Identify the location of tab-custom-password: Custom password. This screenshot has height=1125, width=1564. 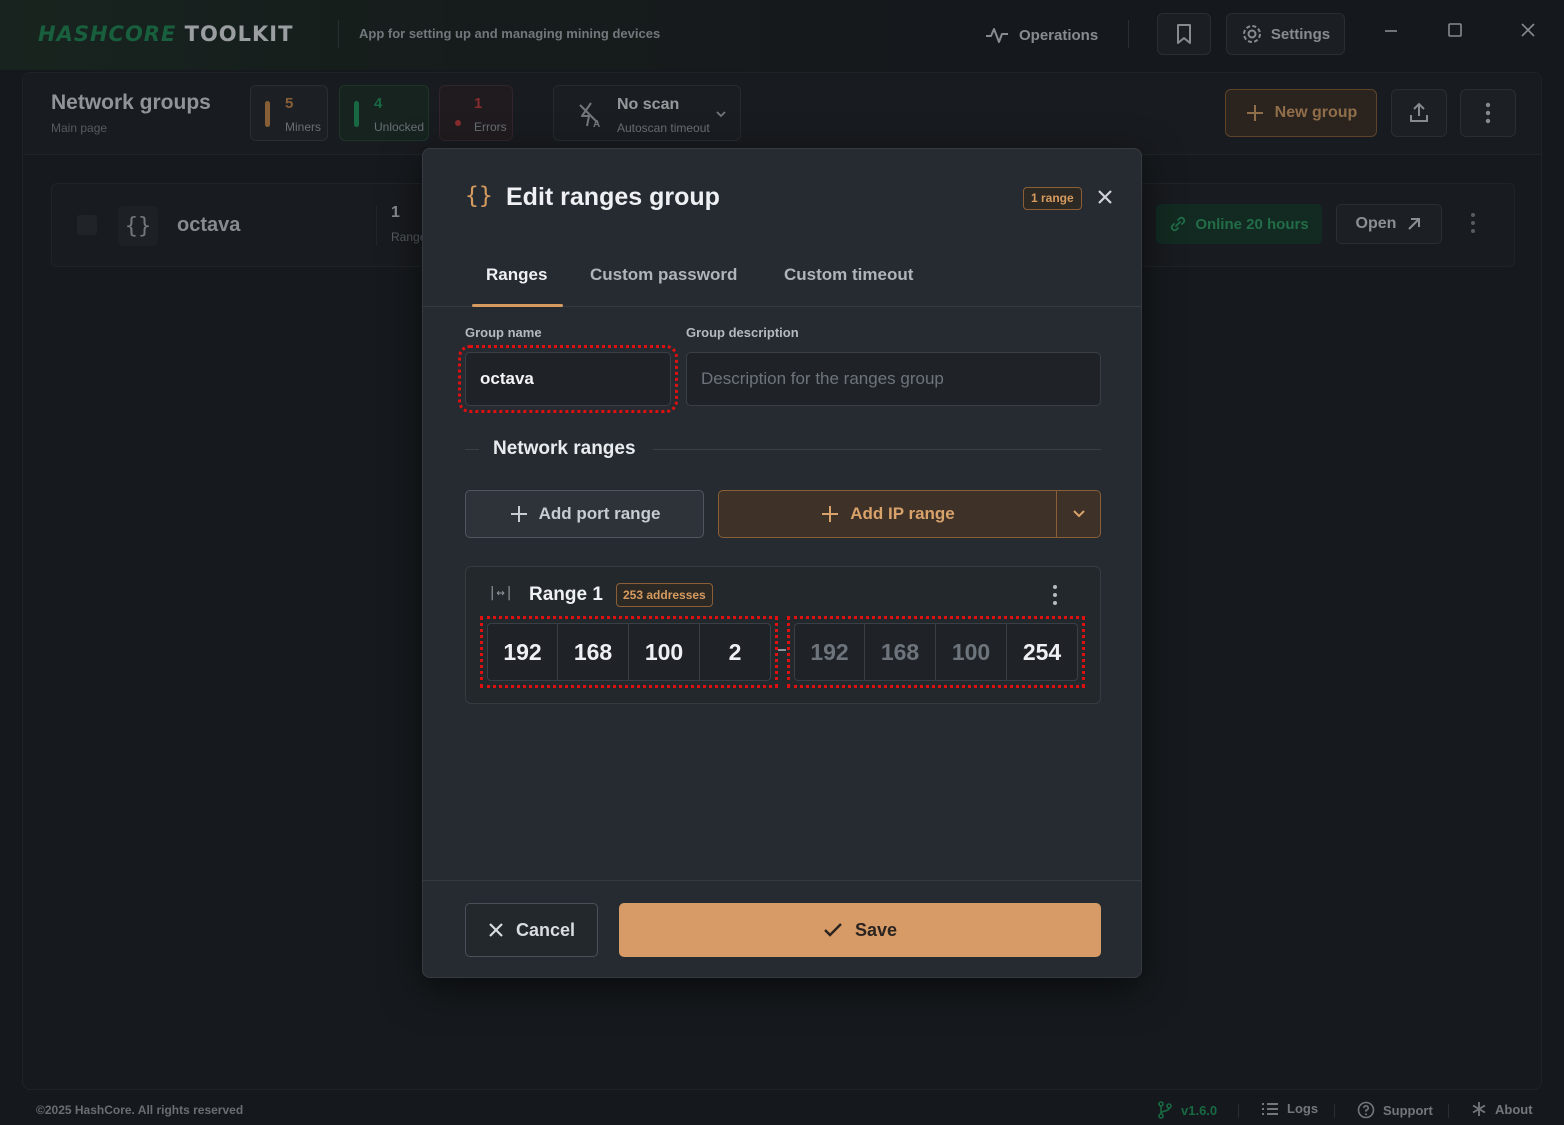
(663, 275).